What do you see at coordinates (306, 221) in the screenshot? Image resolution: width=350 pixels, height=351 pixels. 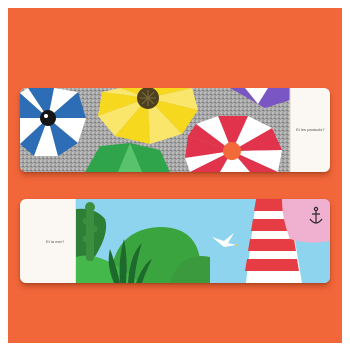 I see `pink-sail` at bounding box center [306, 221].